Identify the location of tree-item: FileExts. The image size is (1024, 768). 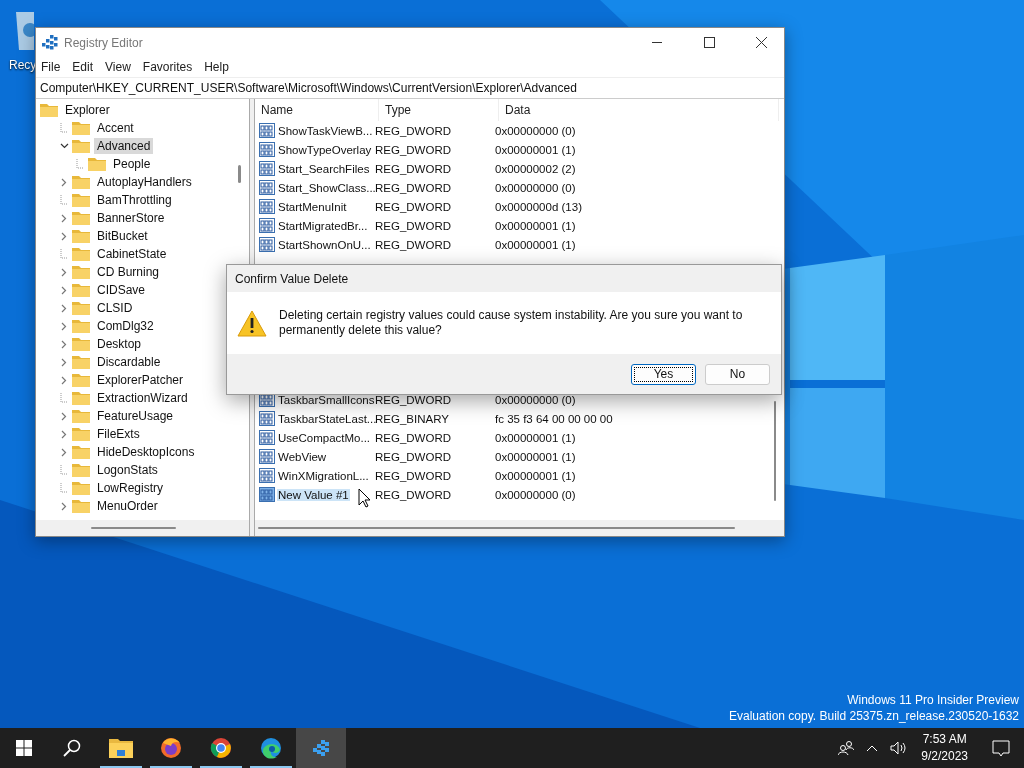
(118, 434).